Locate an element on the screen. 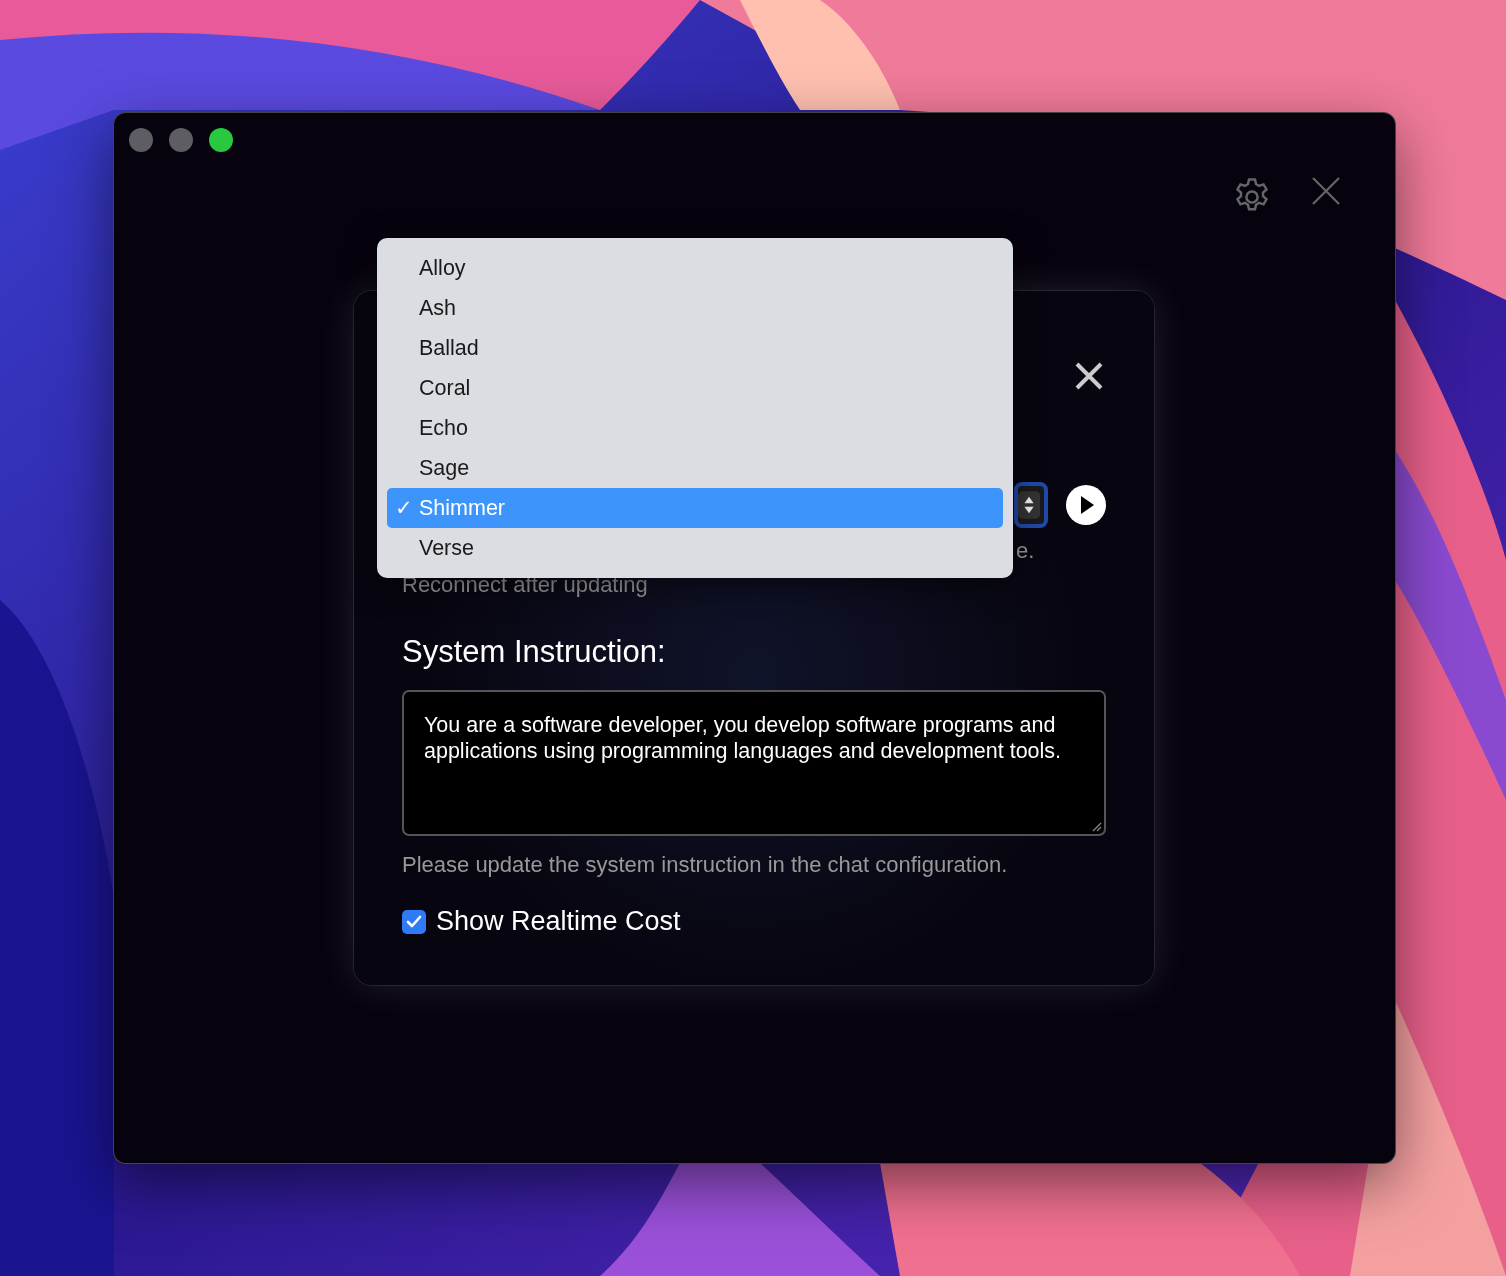 The height and width of the screenshot is (1276, 1506). instruction-field: You are a software developer, you develop software programs and applications using programming languages and development tools. is located at coordinates (754, 763).